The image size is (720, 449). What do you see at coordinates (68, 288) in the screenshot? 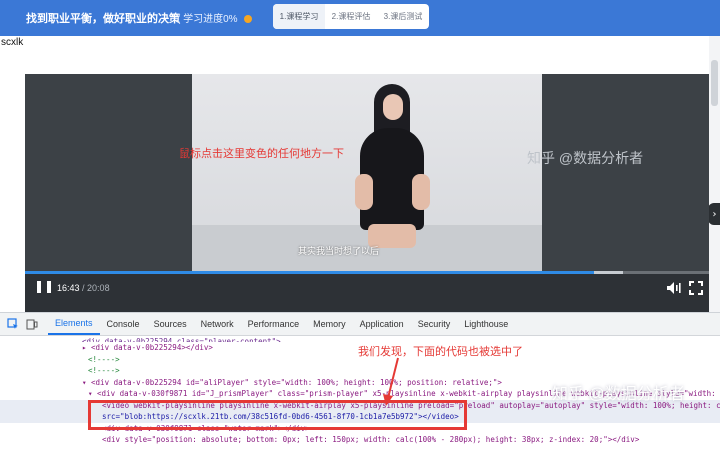
I see `current-time: 16:43` at bounding box center [68, 288].